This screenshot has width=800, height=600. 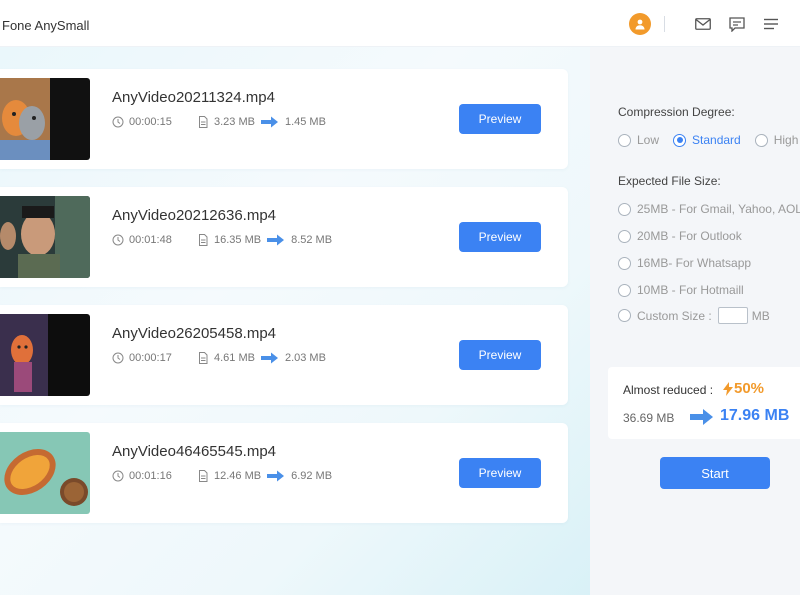 What do you see at coordinates (194, 333) in the screenshot?
I see `file-name: AnyVideo26205458.mp4` at bounding box center [194, 333].